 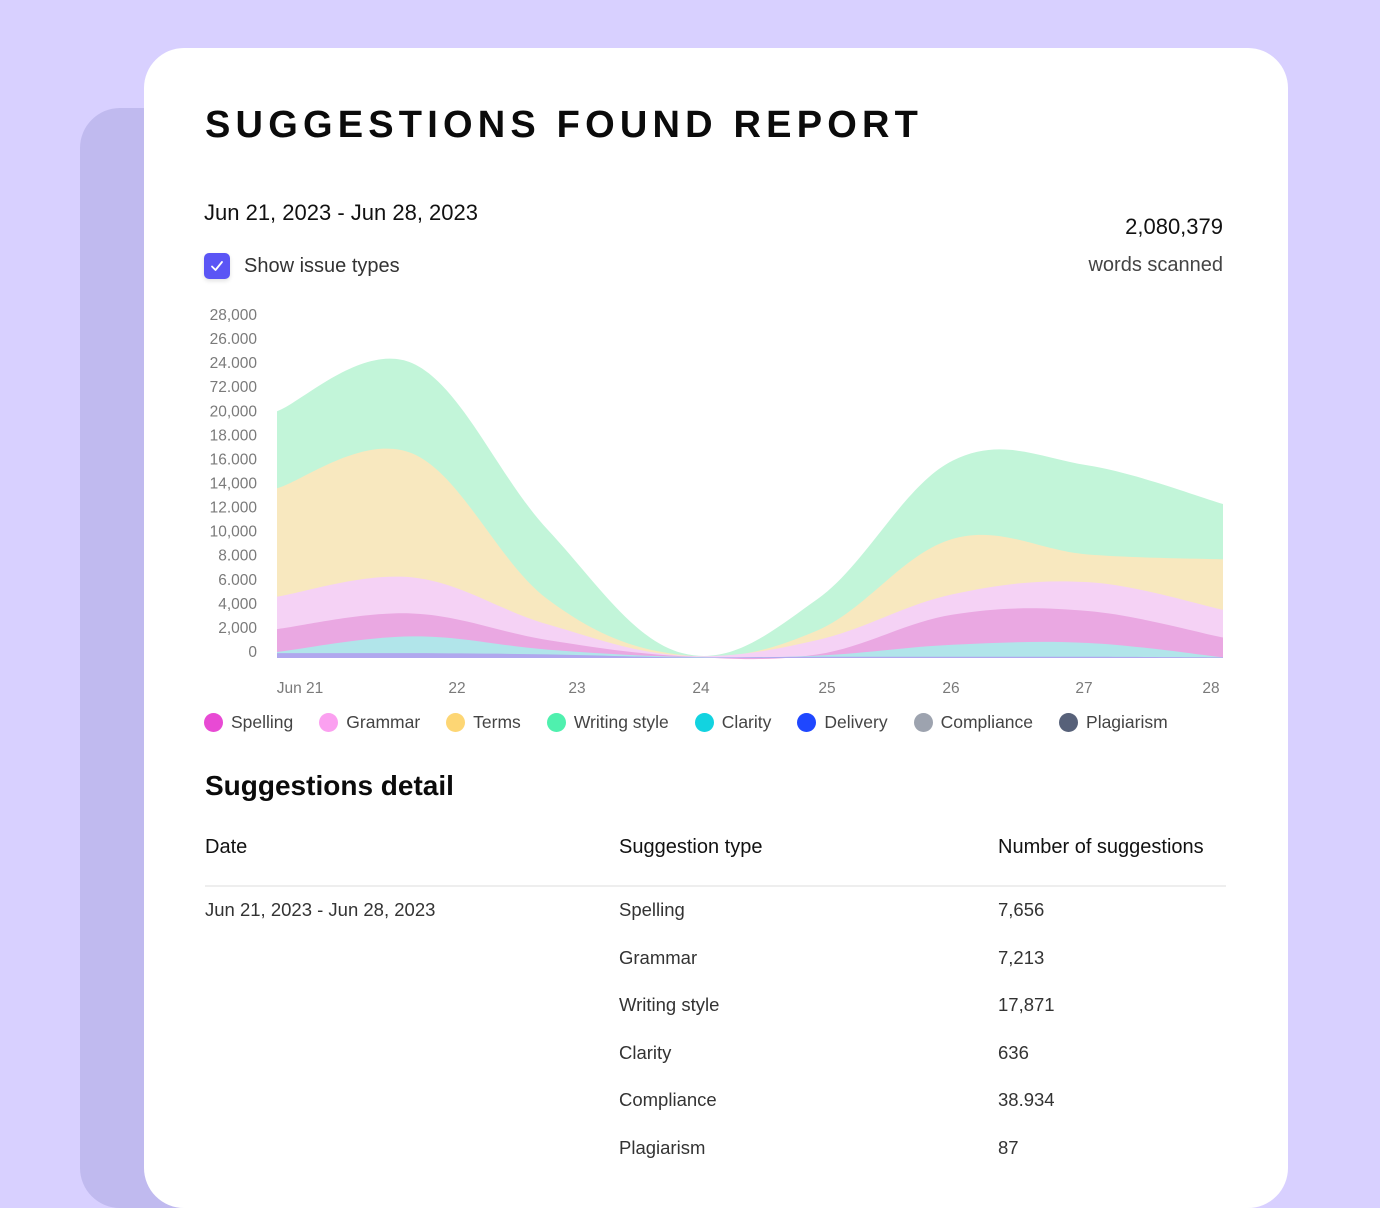 I want to click on legend-item-spelling: Spelling, so click(x=248, y=722).